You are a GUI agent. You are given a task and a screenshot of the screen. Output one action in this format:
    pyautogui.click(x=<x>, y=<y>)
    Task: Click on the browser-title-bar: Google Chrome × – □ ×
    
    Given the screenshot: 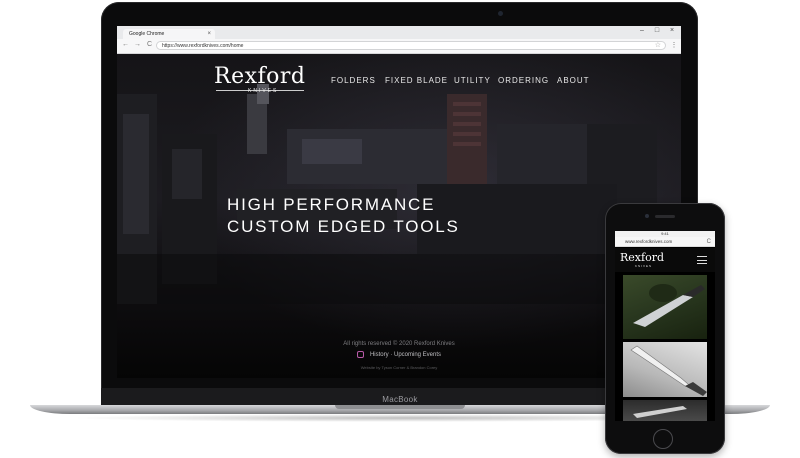 What is the action you would take?
    pyautogui.click(x=399, y=32)
    